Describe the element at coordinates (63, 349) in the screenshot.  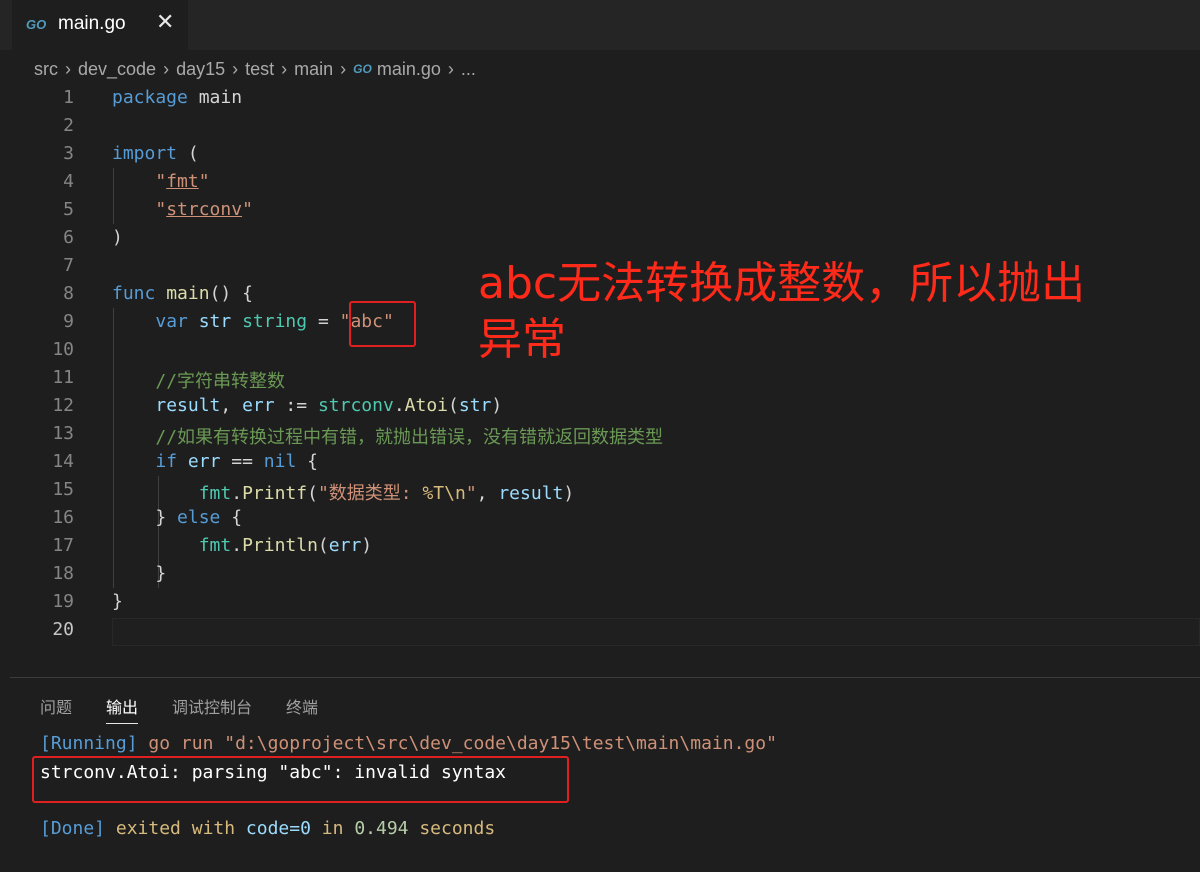
I see `line-number: 10` at that location.